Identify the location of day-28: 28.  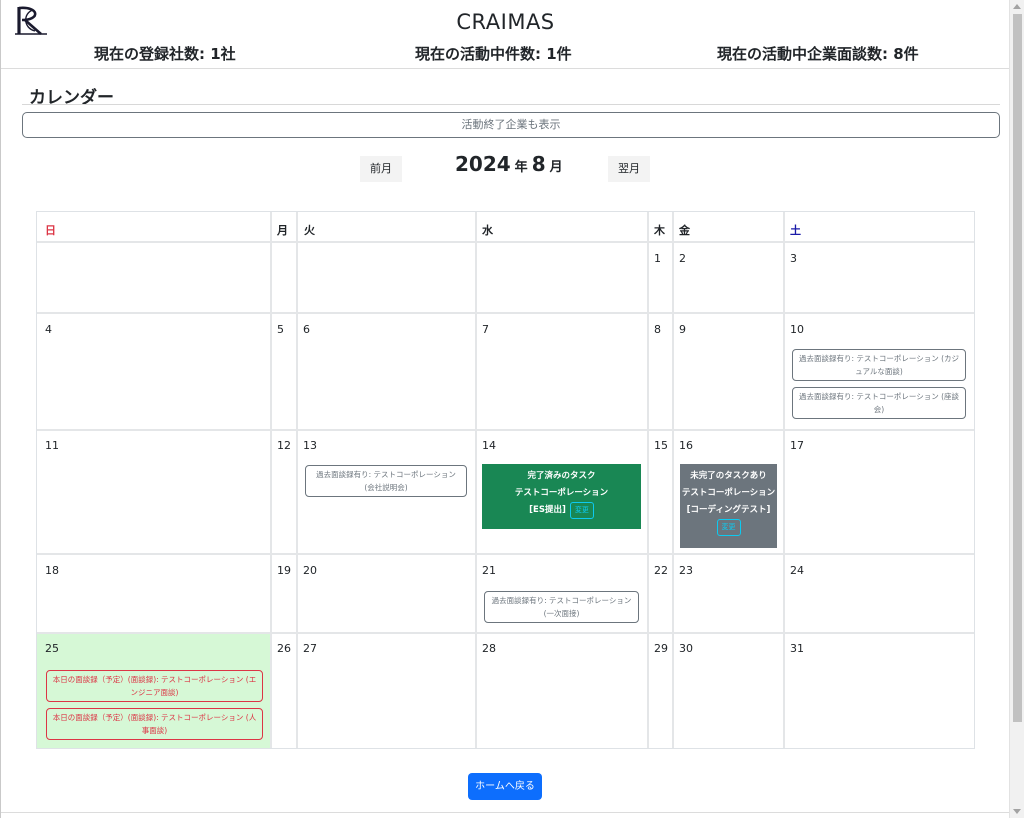
(489, 648).